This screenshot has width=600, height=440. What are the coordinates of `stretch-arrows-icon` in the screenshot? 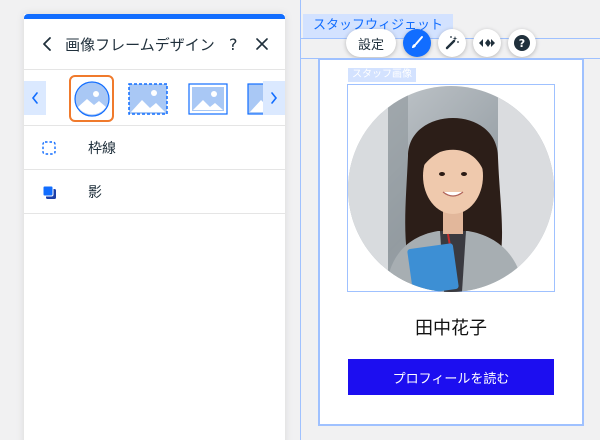 It's located at (487, 43).